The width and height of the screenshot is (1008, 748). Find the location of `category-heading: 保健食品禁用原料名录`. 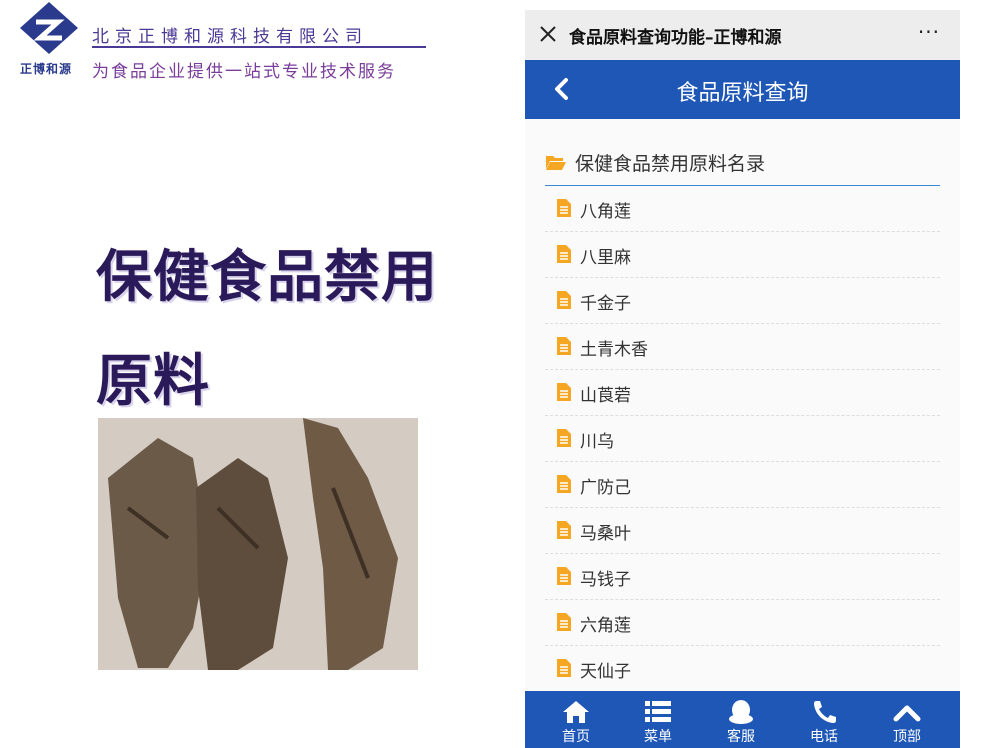

category-heading: 保健食品禁用原料名录 is located at coordinates (742, 162).